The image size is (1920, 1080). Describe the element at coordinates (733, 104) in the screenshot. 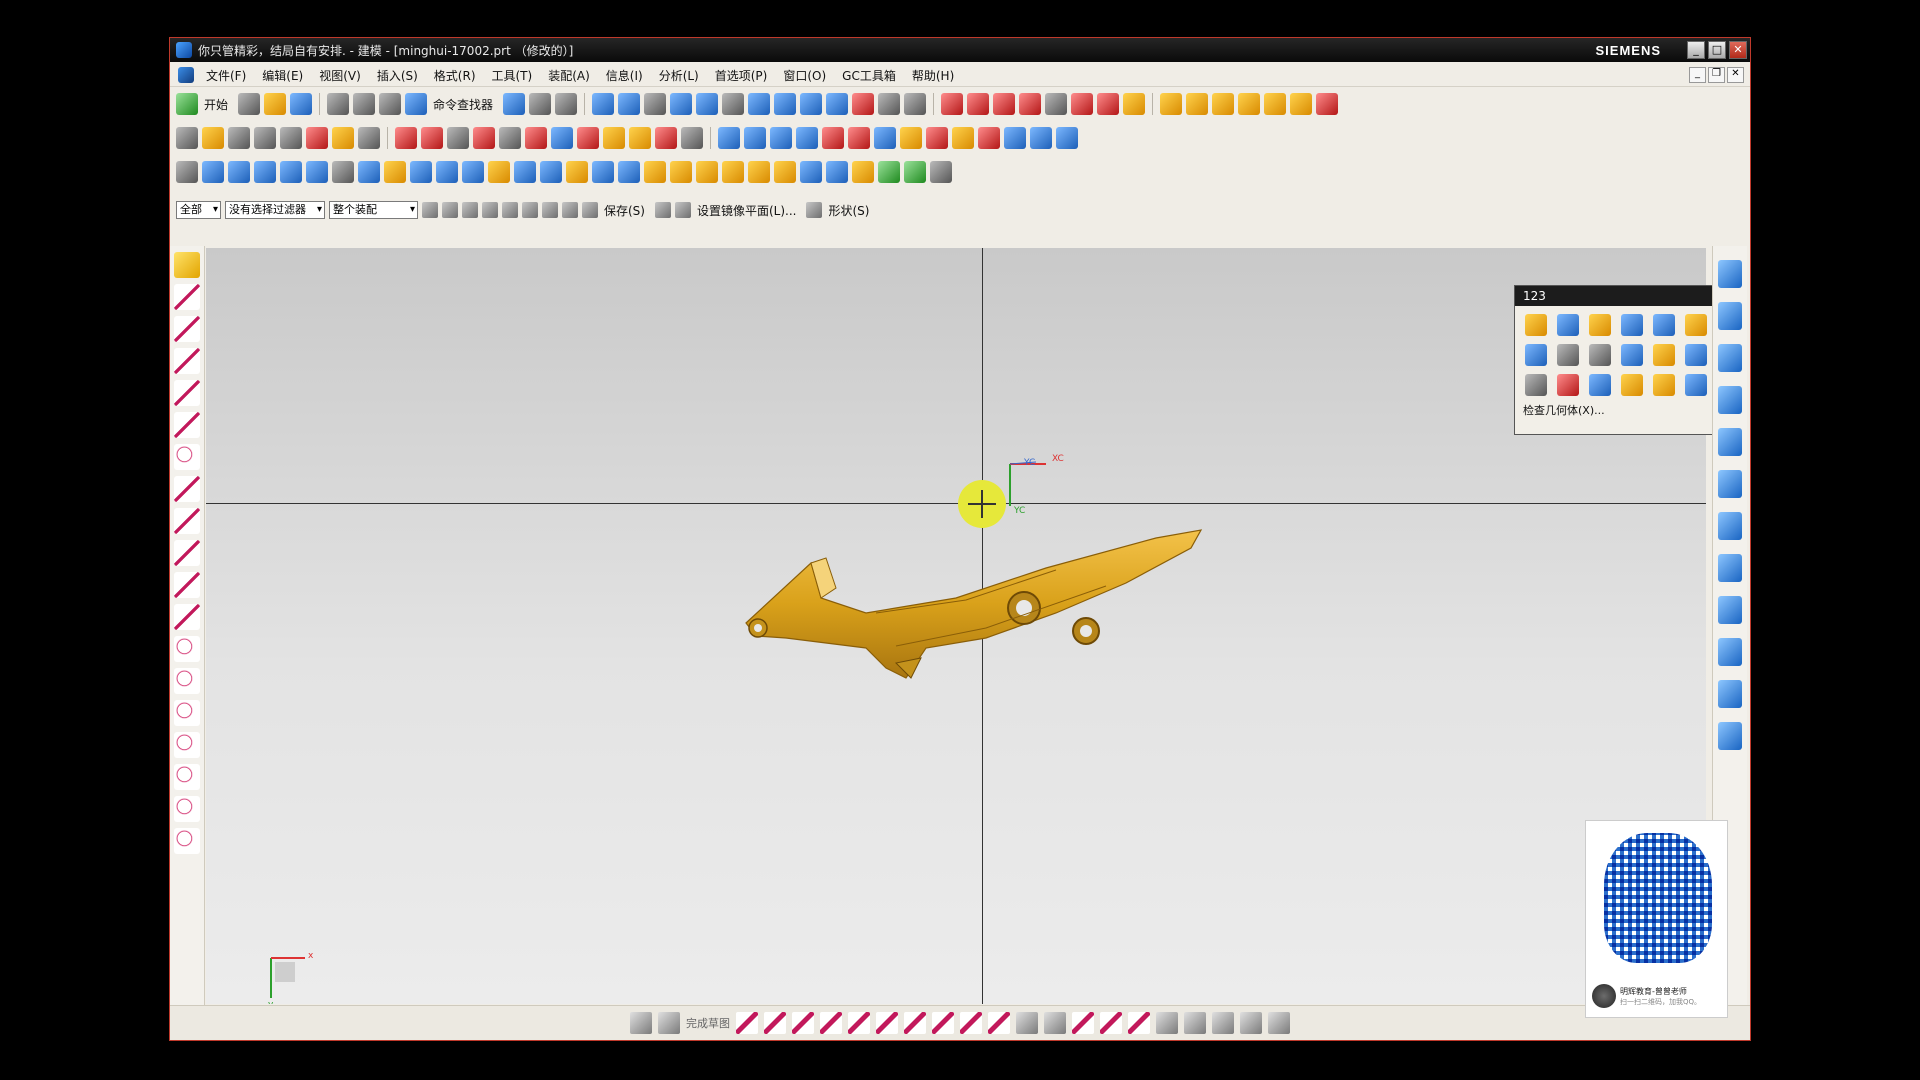

I see `render-style-icon` at that location.